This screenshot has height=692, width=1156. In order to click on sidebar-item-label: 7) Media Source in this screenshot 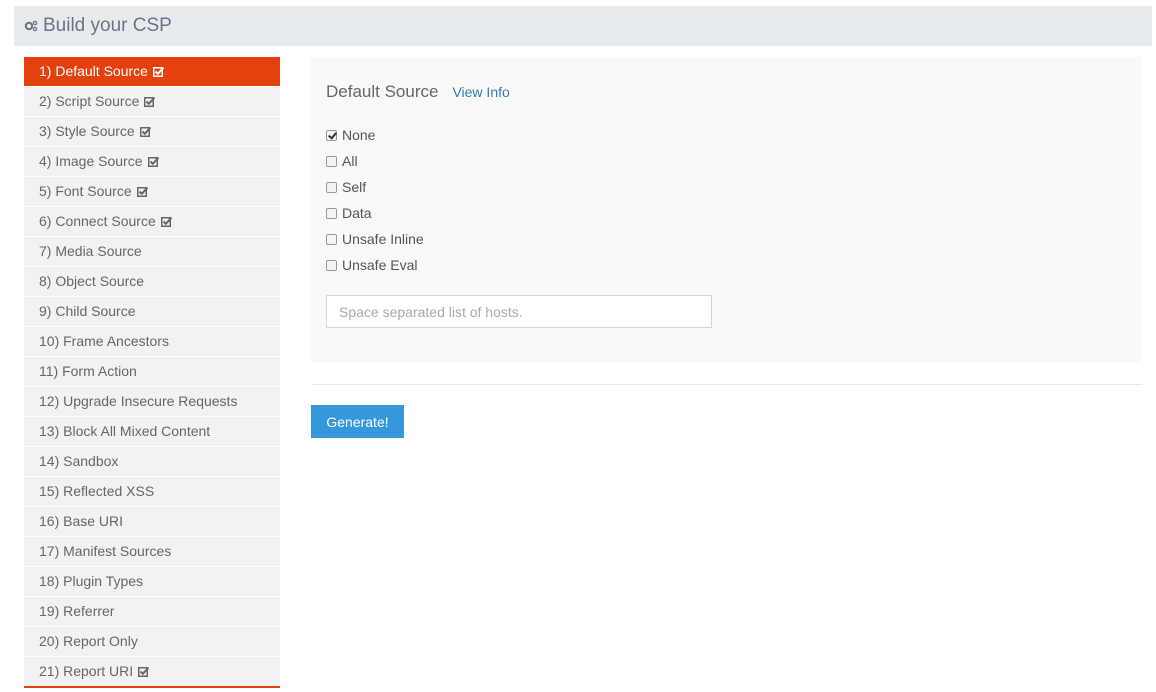, I will do `click(90, 251)`.